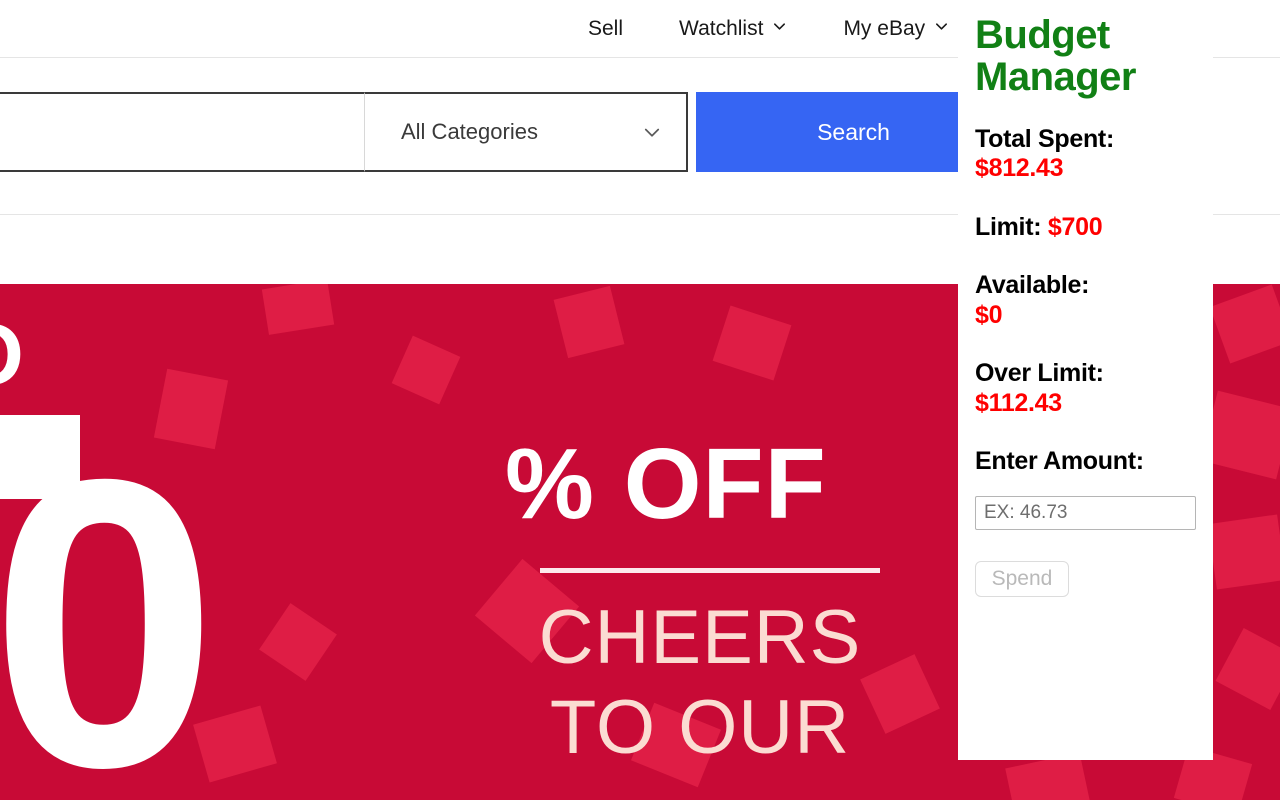 The image size is (1280, 800). I want to click on stat-limit-label: Limit:, so click(1008, 226).